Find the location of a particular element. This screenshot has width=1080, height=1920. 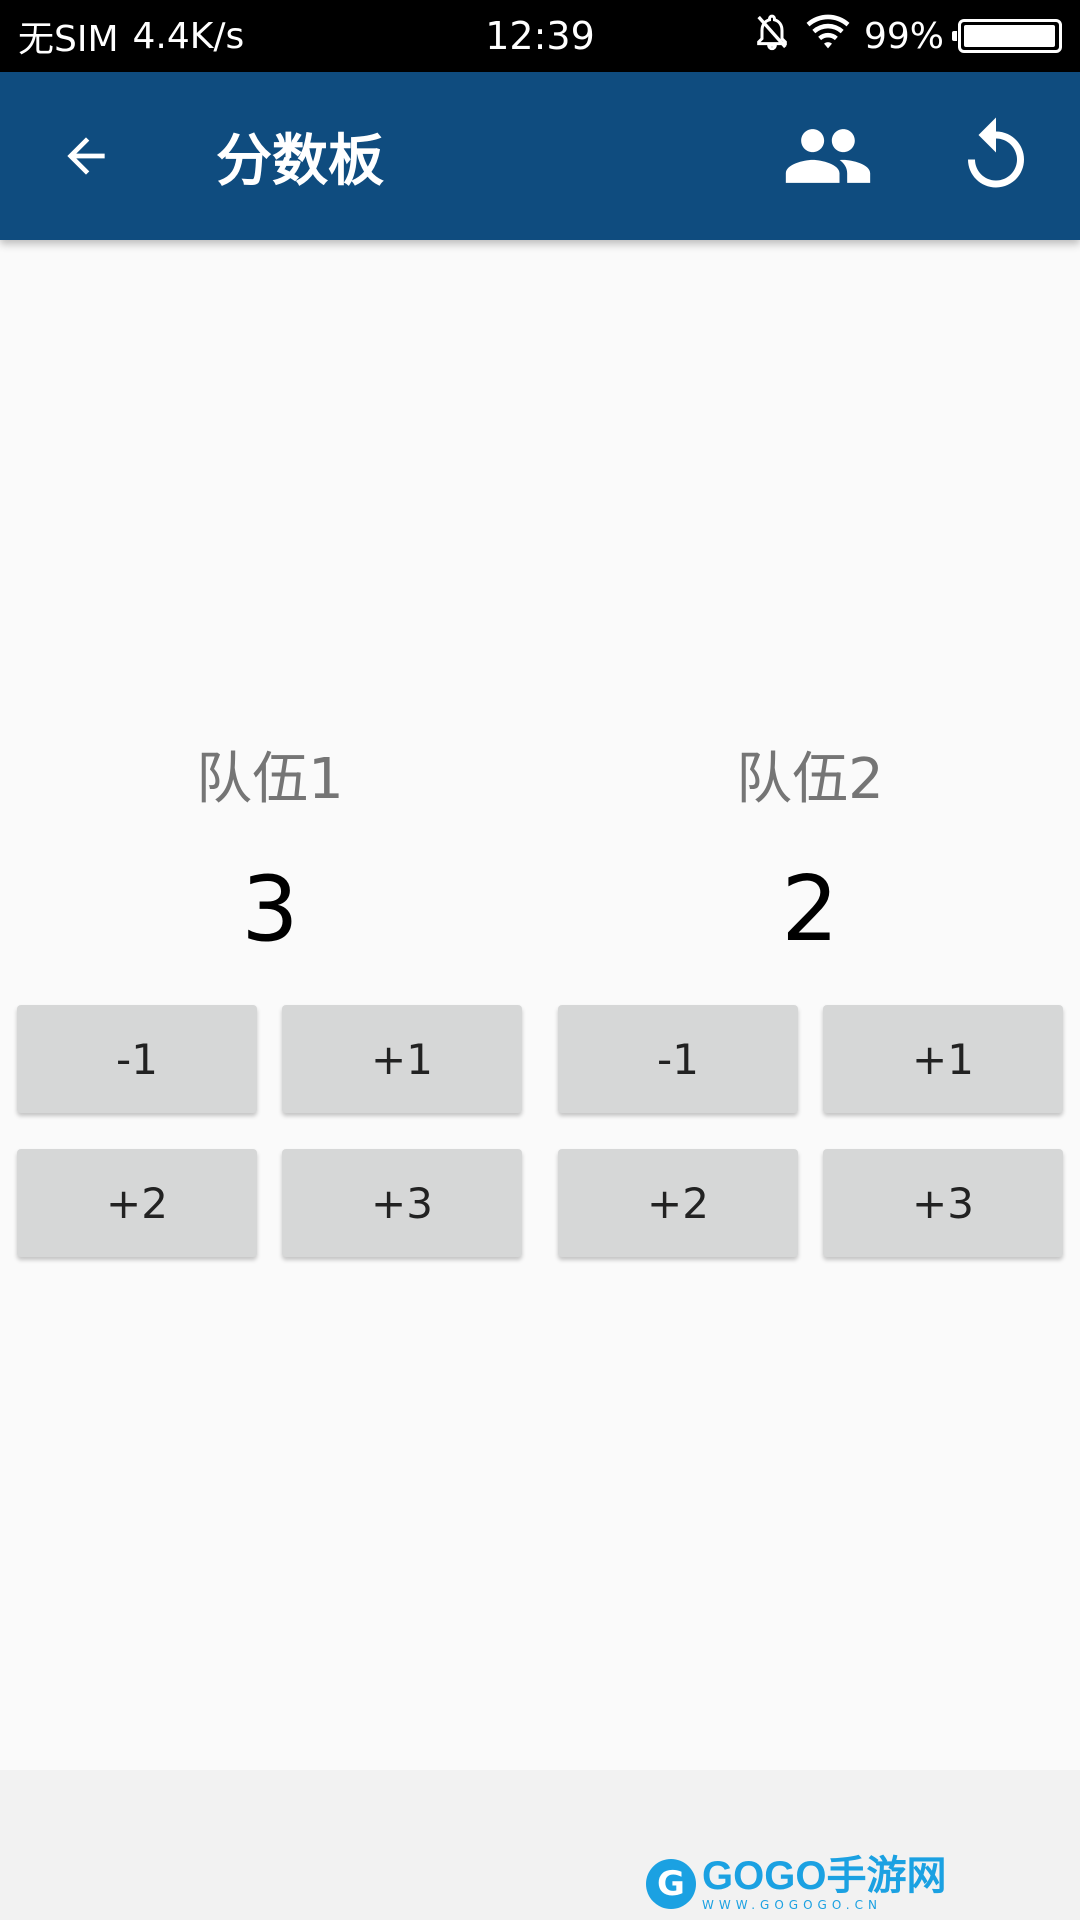

watermark-logo: G GOGO手游网 WWW.GOGOGO.CN is located at coordinates (796, 1883).